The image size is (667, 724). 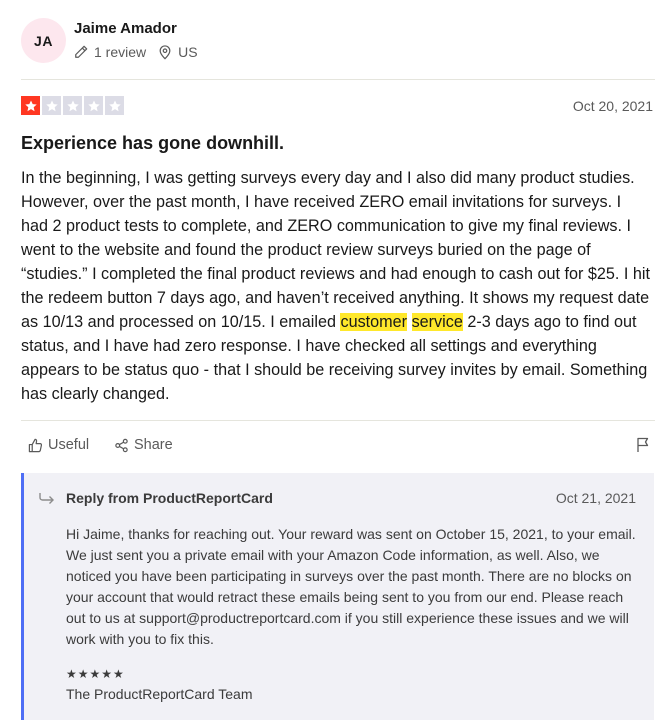 I want to click on thumbs-up-icon, so click(x=35, y=445).